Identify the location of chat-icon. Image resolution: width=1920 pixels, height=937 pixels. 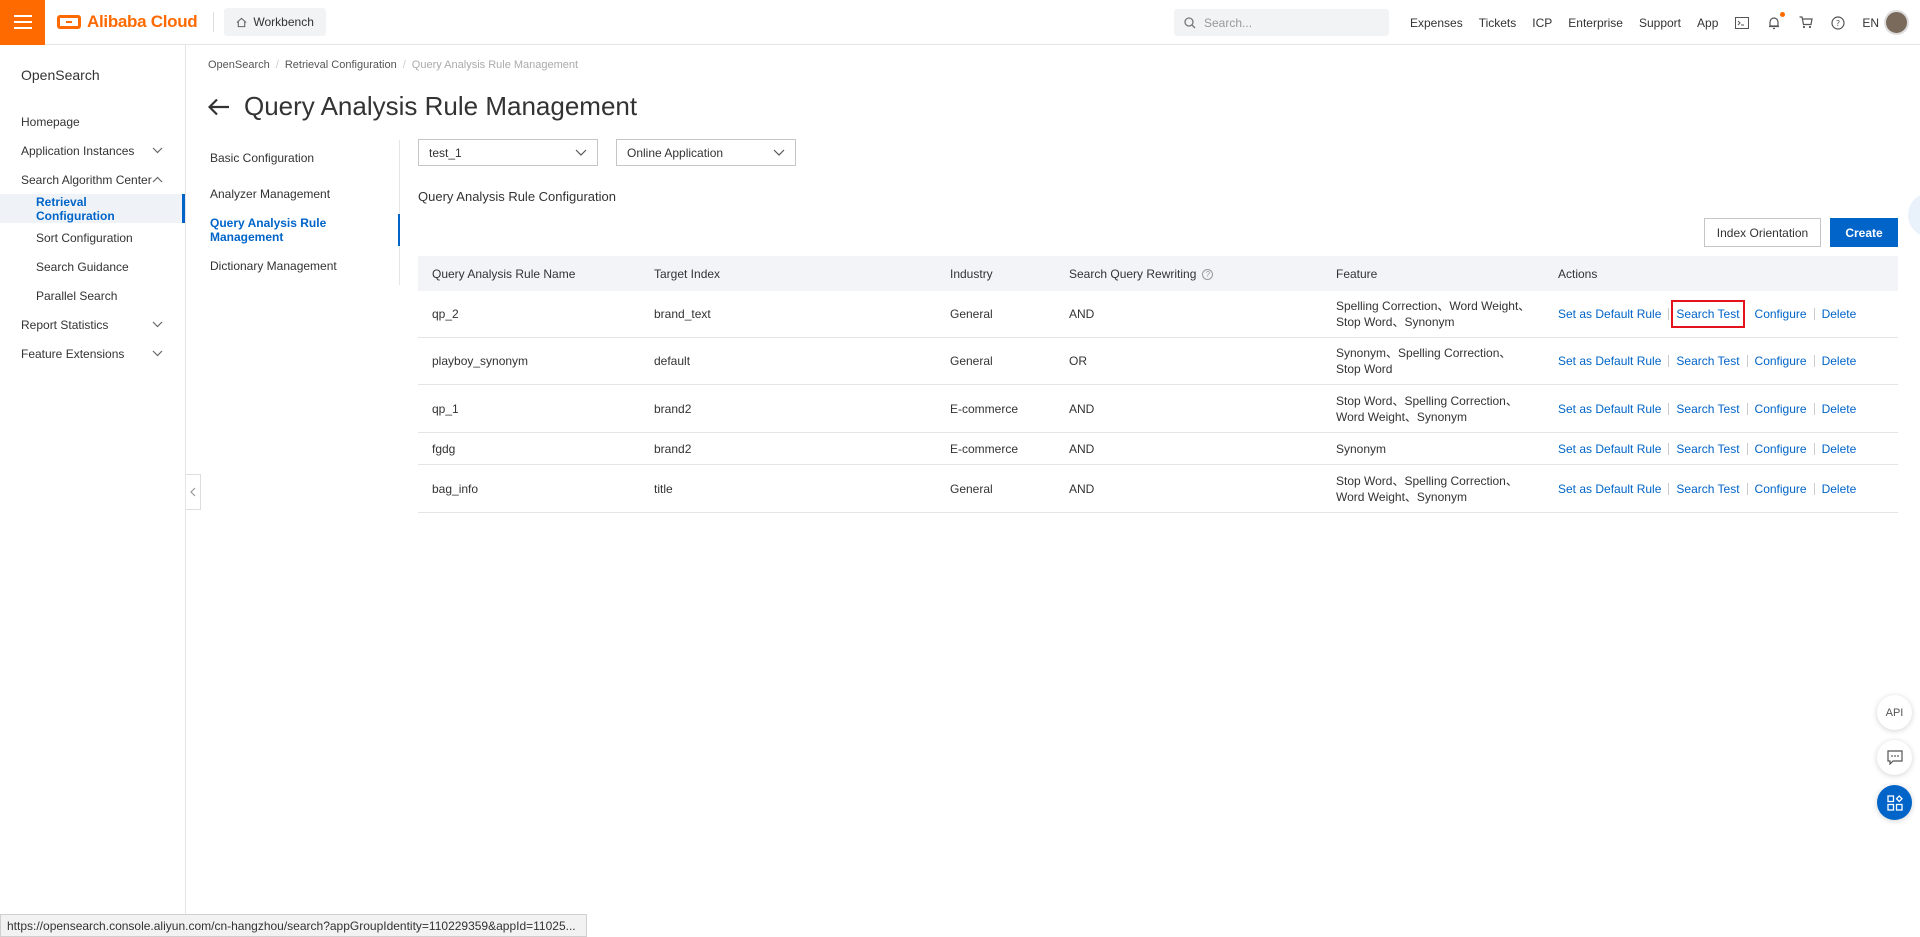
(1894, 757).